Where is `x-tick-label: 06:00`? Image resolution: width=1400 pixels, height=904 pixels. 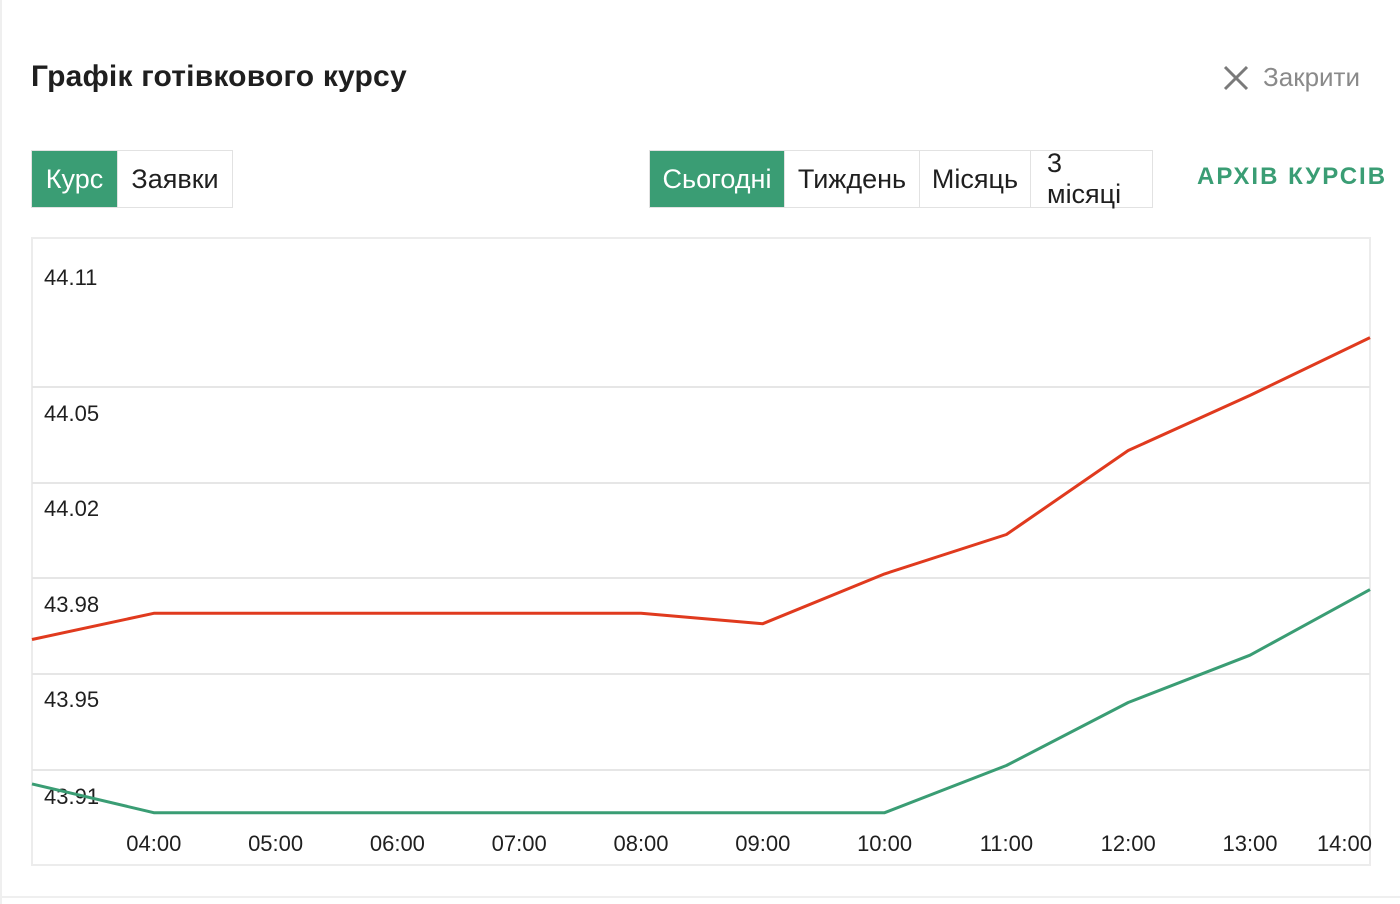
x-tick-label: 06:00 is located at coordinates (397, 843).